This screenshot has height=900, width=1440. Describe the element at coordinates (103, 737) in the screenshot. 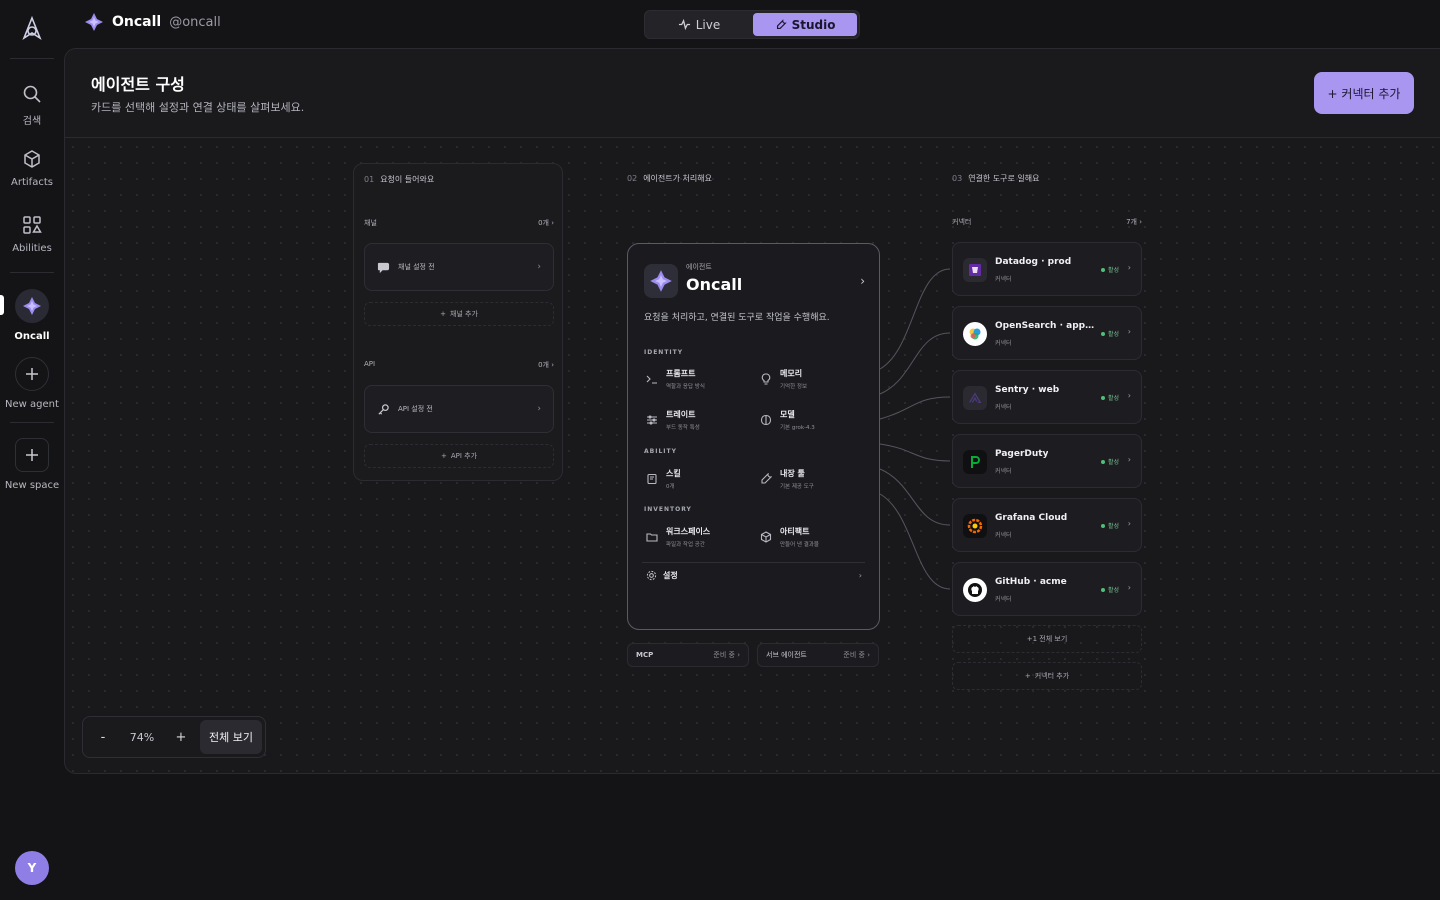

I see `zoom-out-button: -` at that location.